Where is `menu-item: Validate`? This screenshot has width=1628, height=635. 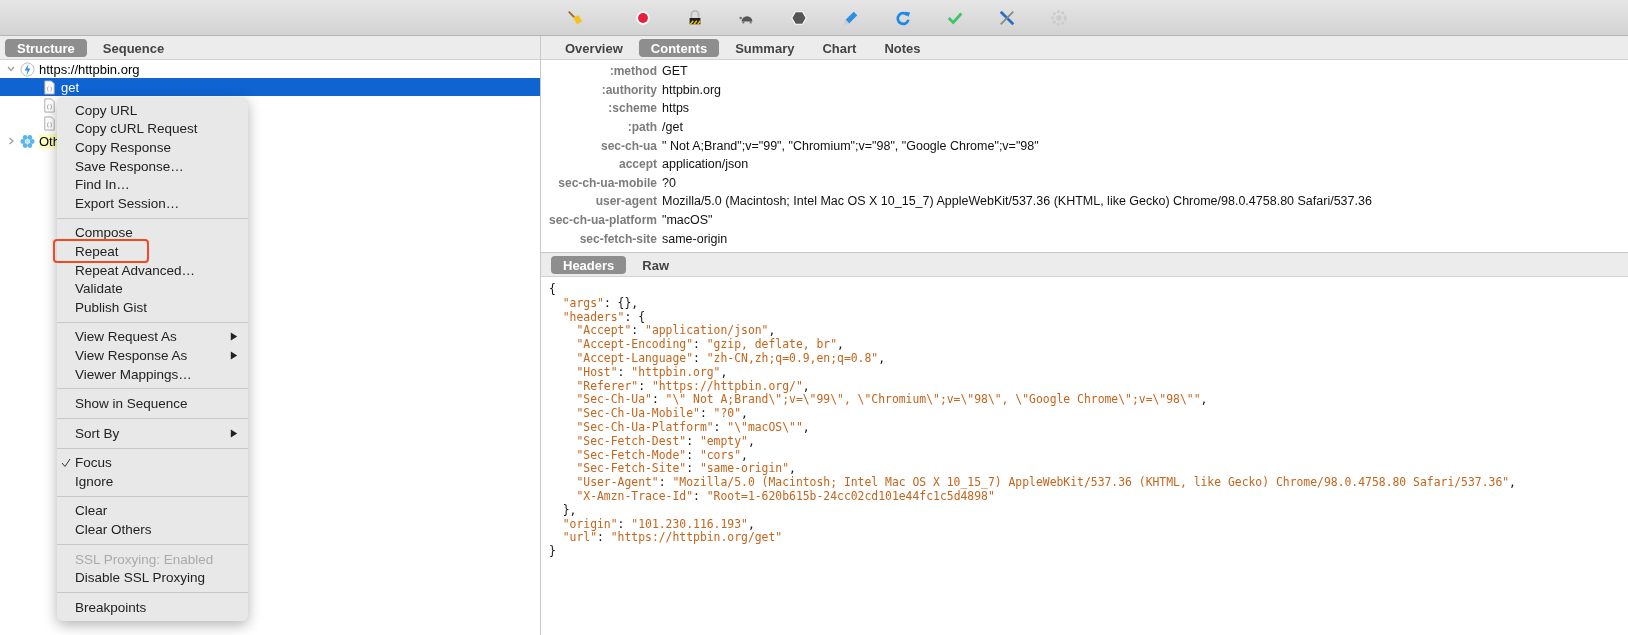 menu-item: Validate is located at coordinates (152, 288).